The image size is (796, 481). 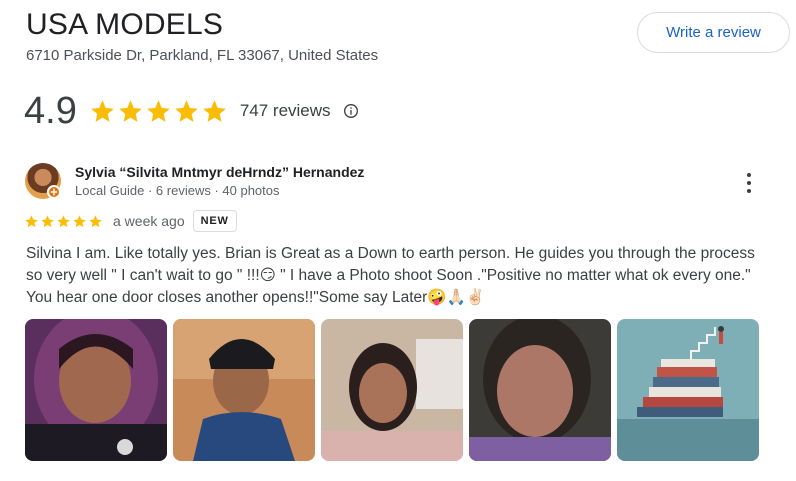 I want to click on local-guide-badge-icon, so click(x=54, y=192).